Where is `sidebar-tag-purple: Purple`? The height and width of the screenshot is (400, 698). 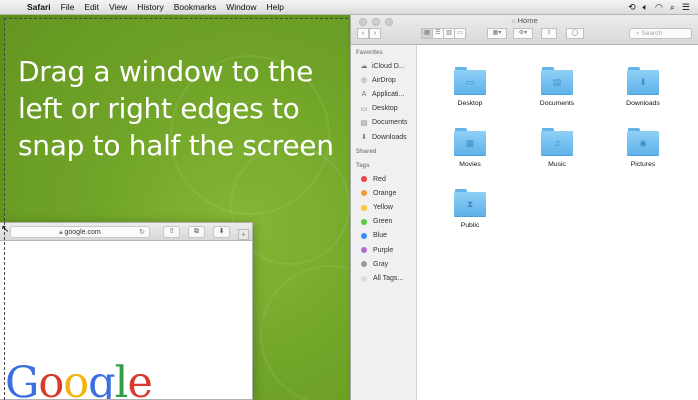
sidebar-tag-purple: Purple is located at coordinates (383, 250).